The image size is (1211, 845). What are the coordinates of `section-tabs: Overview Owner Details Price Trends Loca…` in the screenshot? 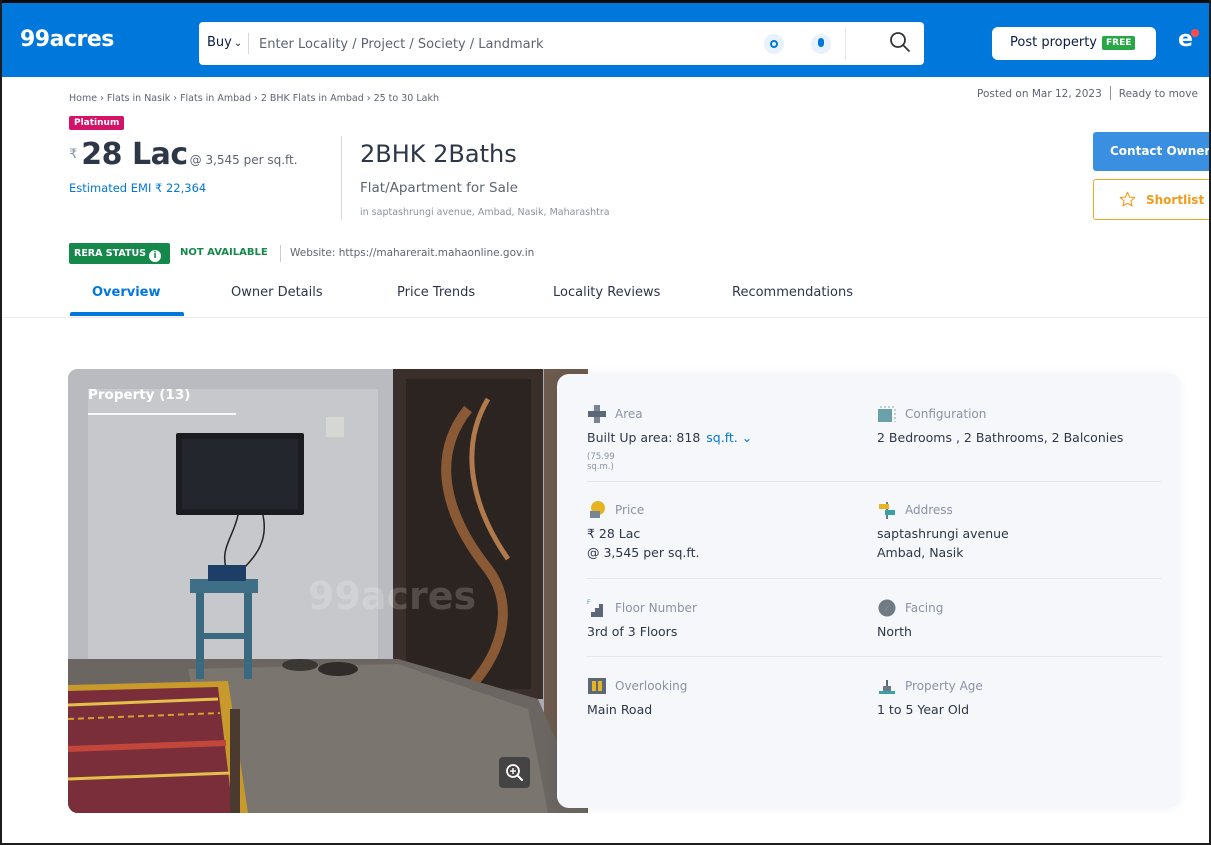 It's located at (605, 299).